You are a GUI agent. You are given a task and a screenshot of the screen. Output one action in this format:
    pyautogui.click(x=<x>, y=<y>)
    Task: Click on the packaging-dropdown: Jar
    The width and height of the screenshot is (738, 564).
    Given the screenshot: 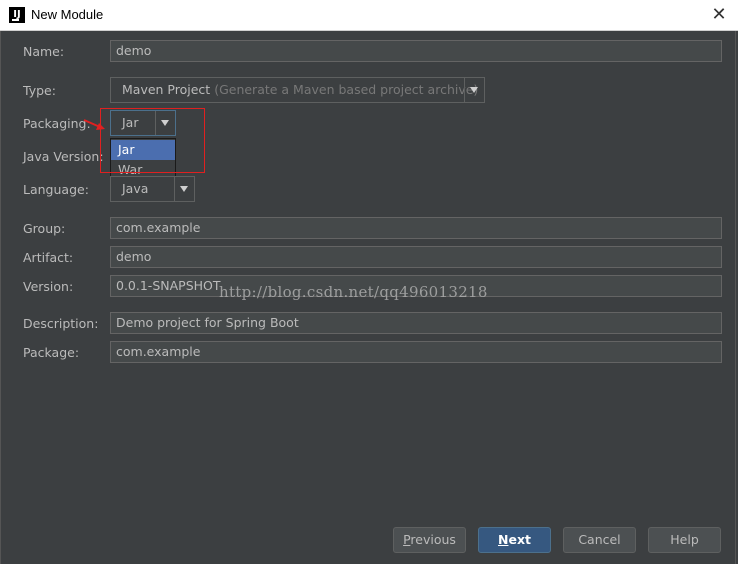 What is the action you would take?
    pyautogui.click(x=143, y=123)
    